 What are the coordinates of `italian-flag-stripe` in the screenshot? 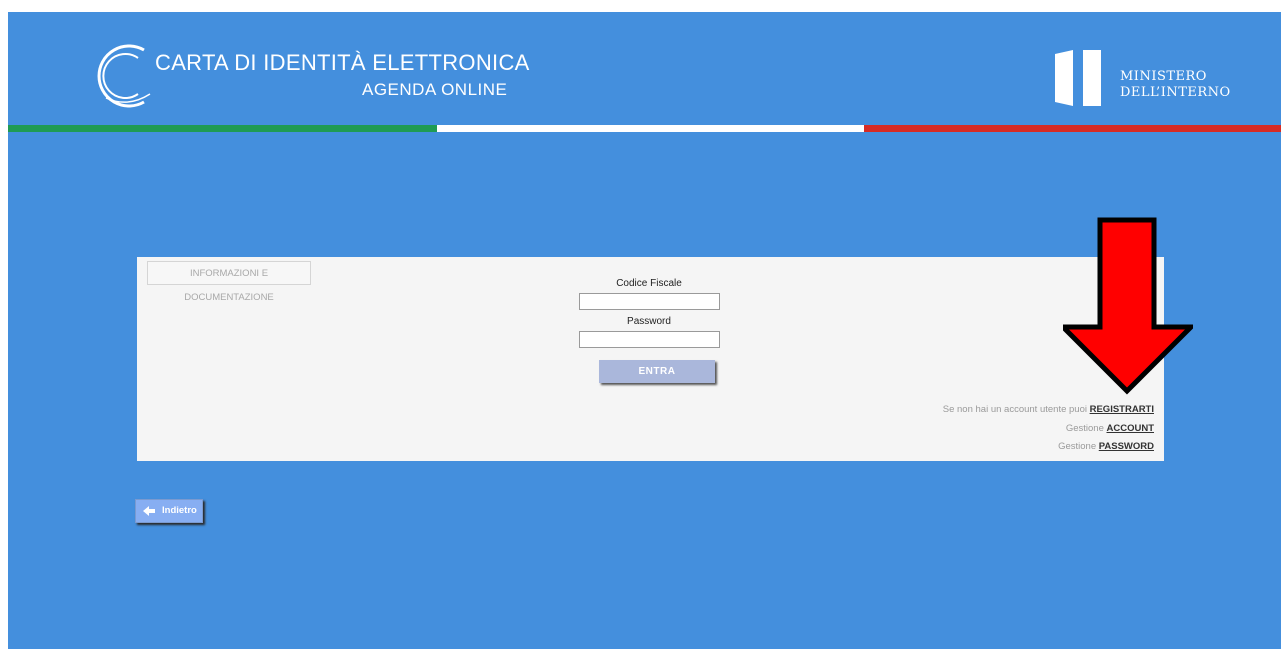 It's located at (644, 128).